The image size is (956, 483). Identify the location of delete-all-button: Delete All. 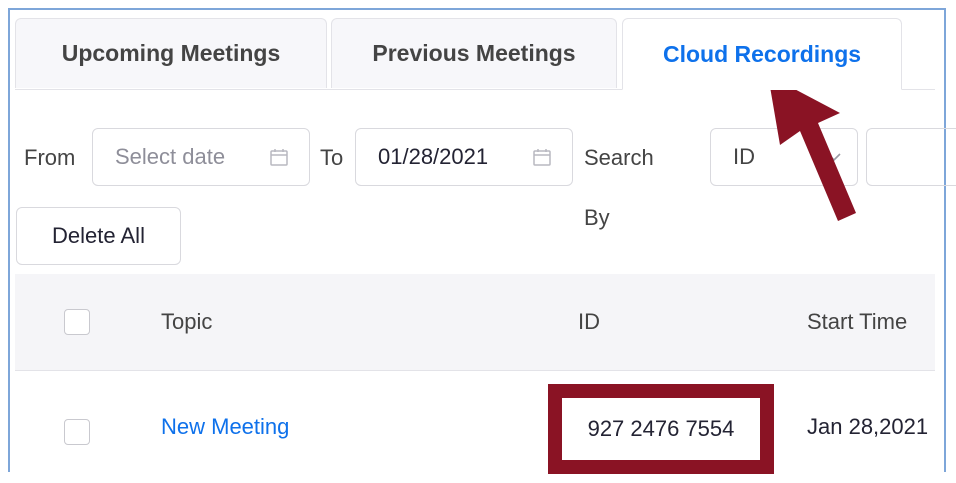
(98, 236).